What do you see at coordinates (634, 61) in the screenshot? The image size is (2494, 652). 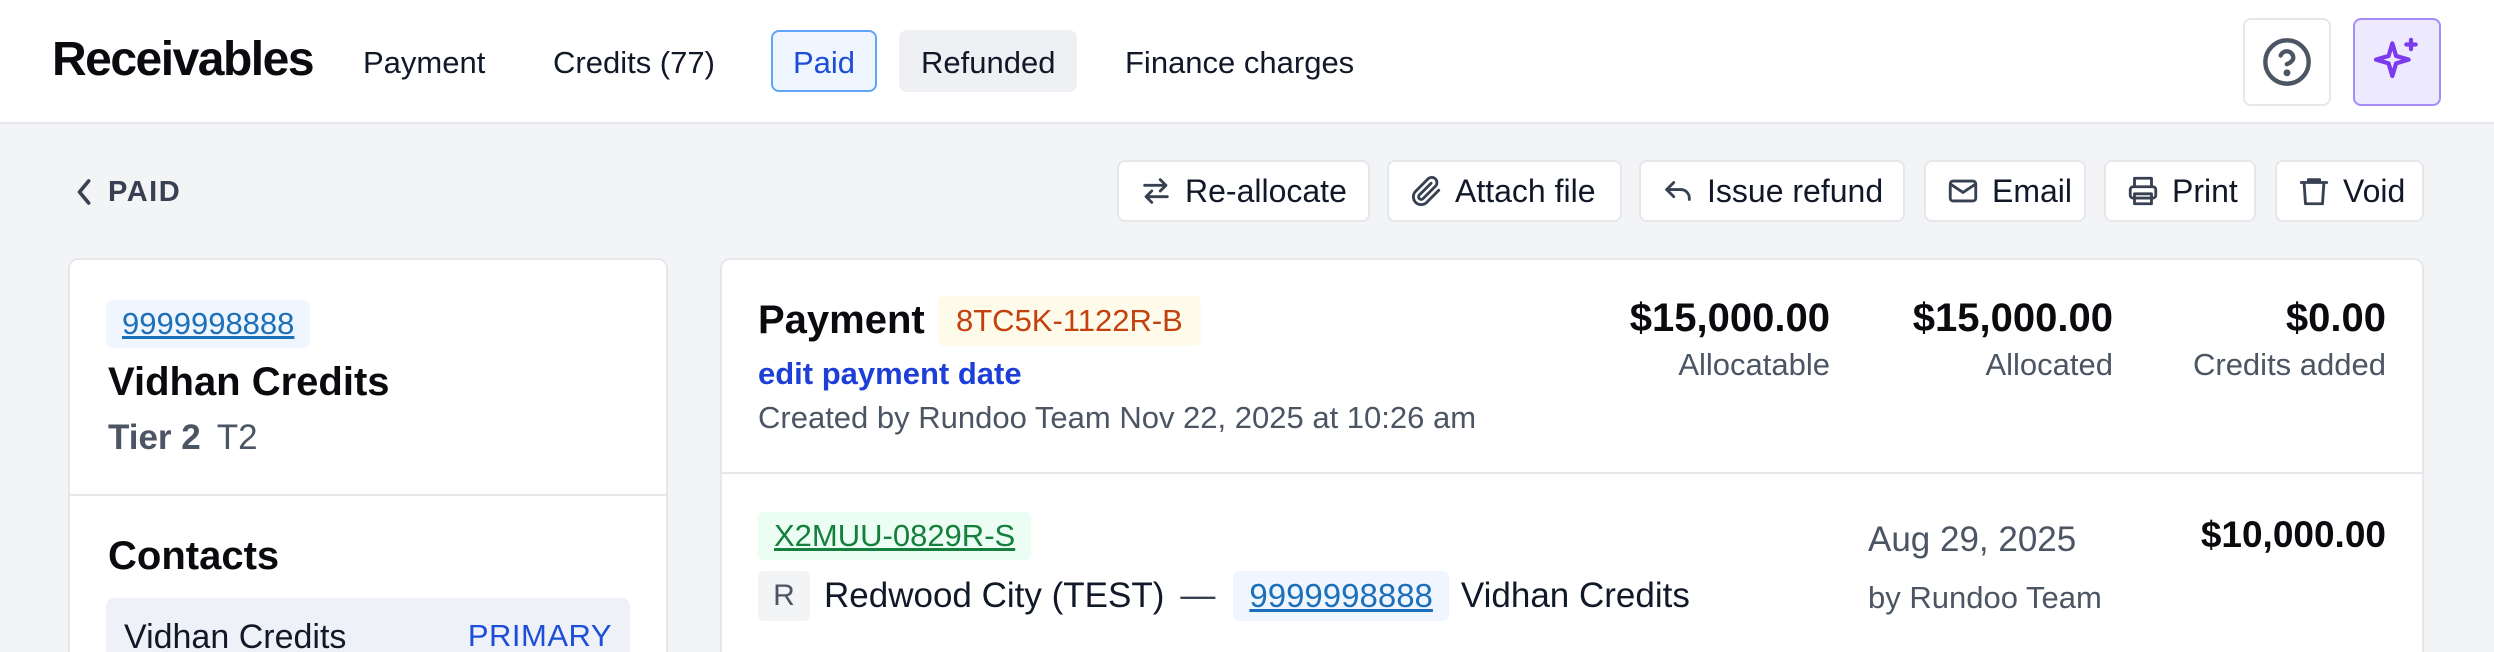 I see `tab-credits: Credits (77)` at bounding box center [634, 61].